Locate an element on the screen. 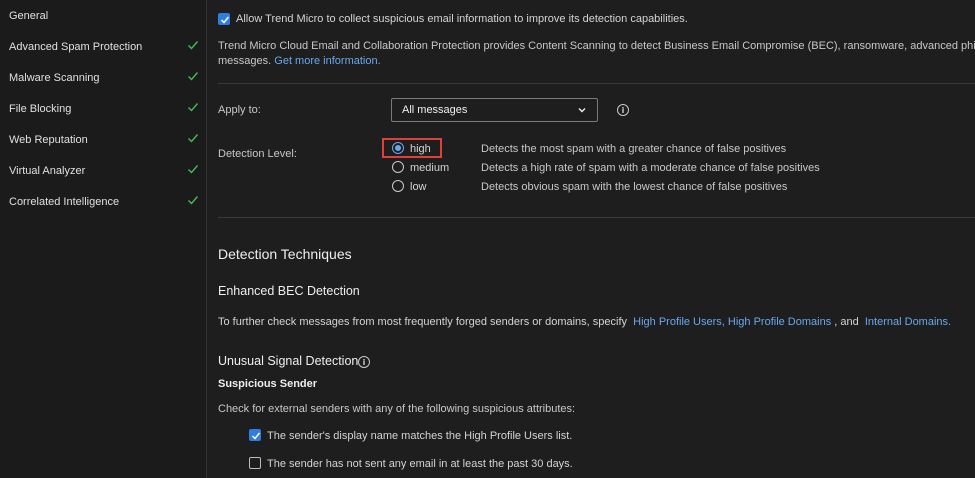 This screenshot has width=975, height=478. sidebar-item-advanced-spam-protection: Advanced Spam Protection is located at coordinates (103, 47).